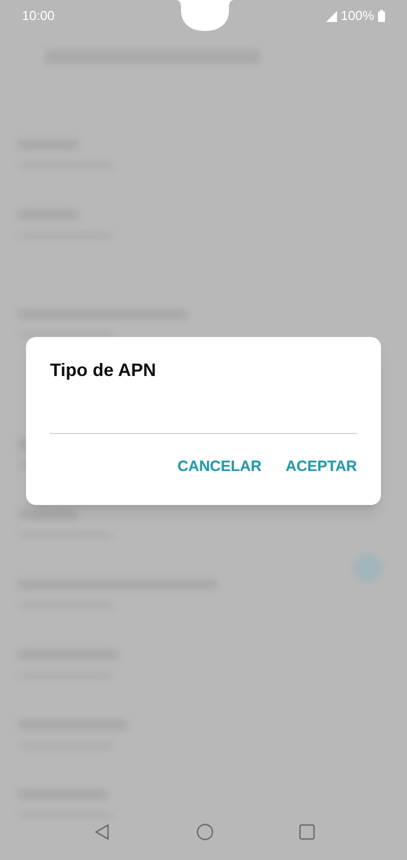  I want to click on back-icon, so click(101, 832).